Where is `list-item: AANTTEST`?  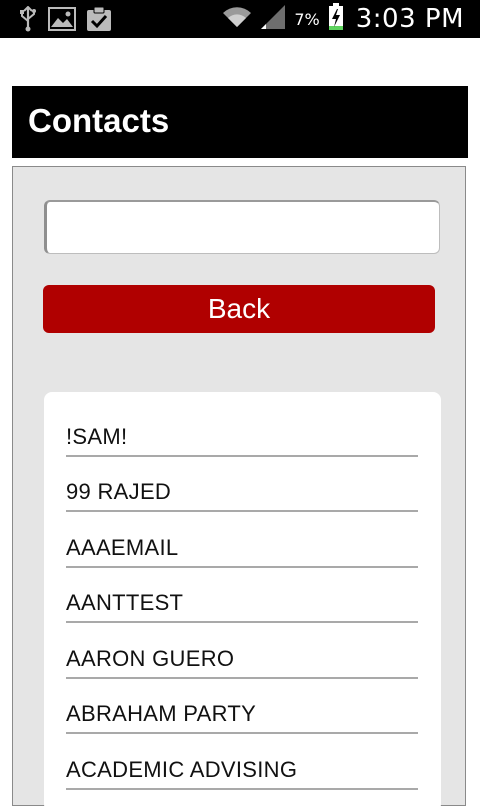 list-item: AANTTEST is located at coordinates (242, 595).